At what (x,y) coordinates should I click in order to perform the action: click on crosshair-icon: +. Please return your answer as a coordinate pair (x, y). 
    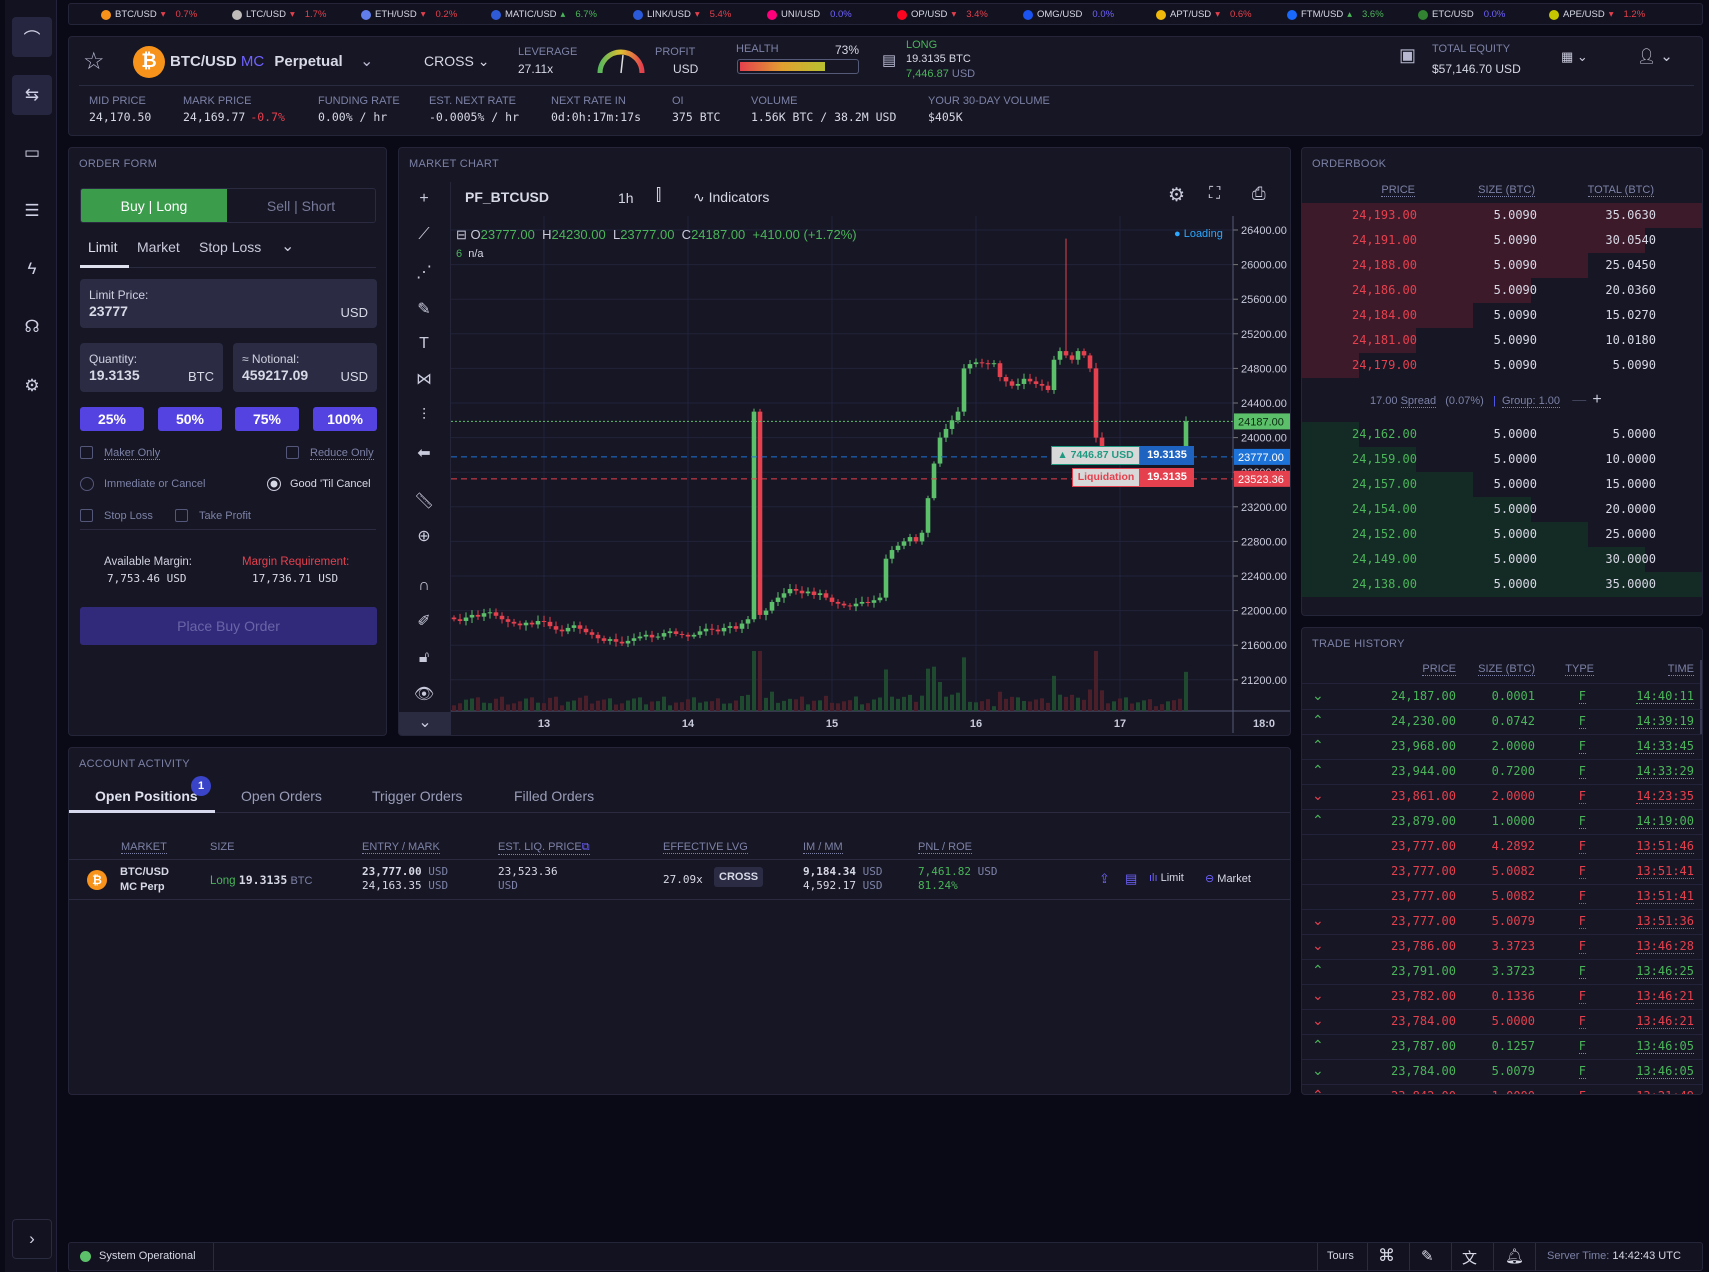
    Looking at the image, I should click on (424, 199).